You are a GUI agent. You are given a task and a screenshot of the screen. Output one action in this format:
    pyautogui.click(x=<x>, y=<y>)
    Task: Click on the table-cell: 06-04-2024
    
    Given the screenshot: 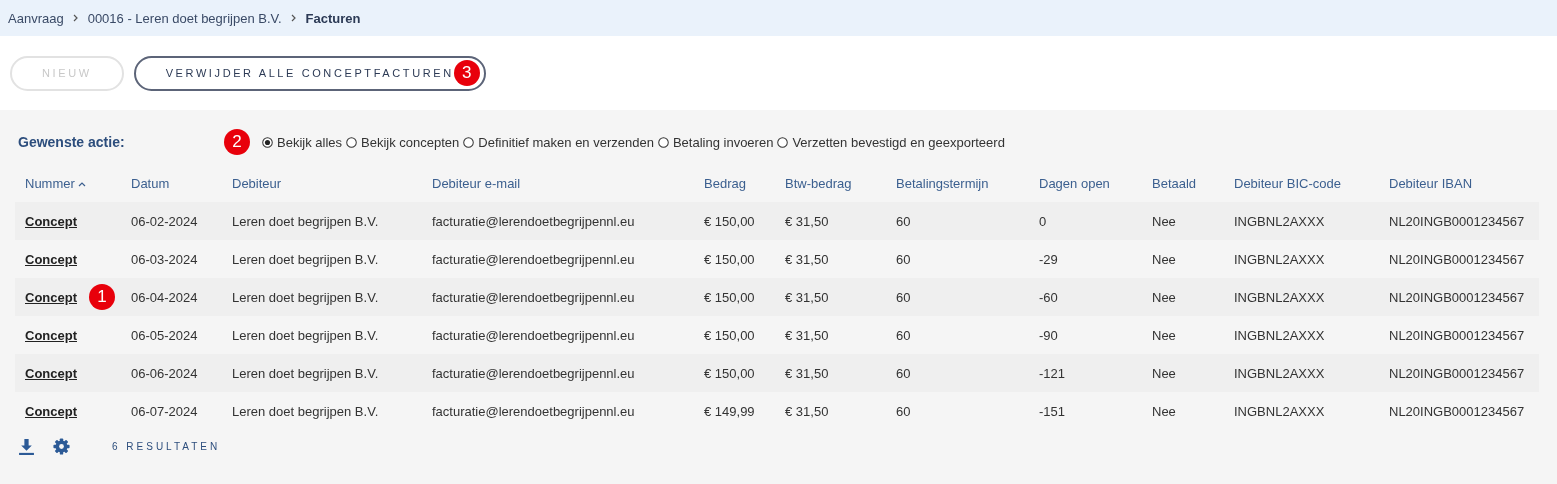 What is the action you would take?
    pyautogui.click(x=164, y=297)
    